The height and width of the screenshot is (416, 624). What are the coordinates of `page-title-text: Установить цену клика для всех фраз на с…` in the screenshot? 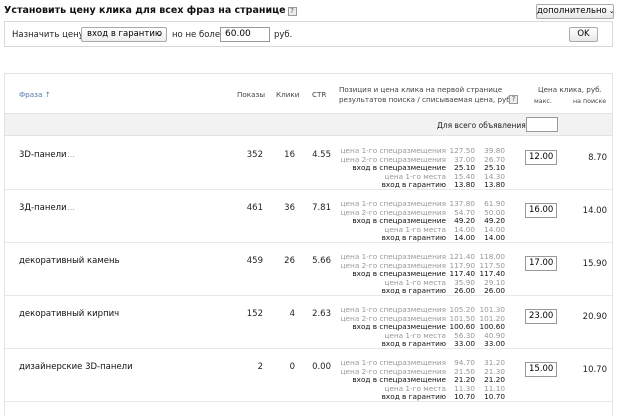 It's located at (145, 10).